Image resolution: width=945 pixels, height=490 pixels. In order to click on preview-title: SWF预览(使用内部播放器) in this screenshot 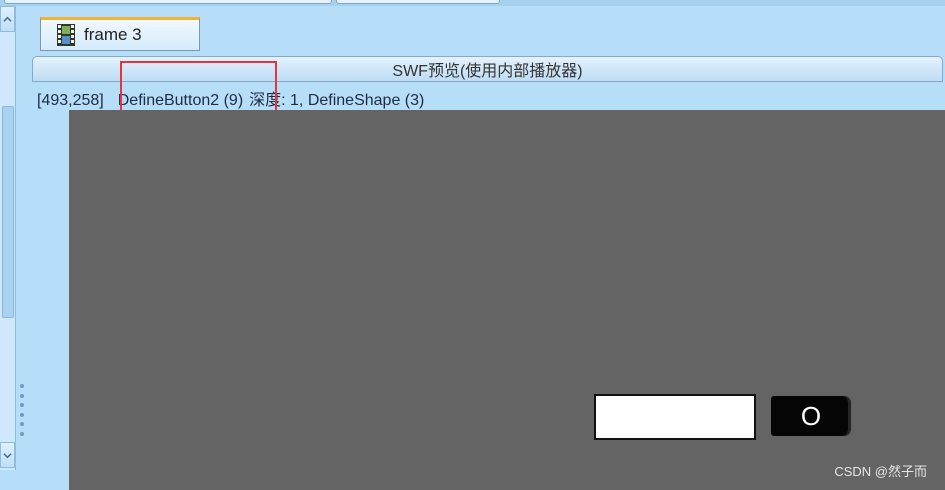, I will do `click(487, 71)`.